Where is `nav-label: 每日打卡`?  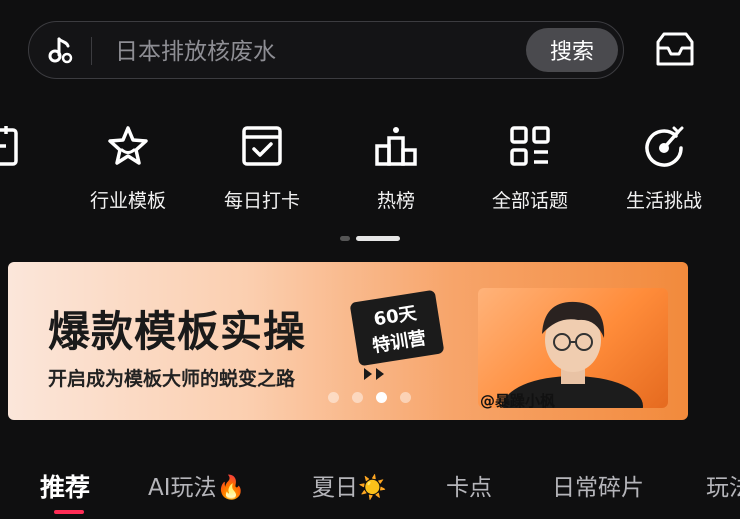 nav-label: 每日打卡 is located at coordinates (261, 201).